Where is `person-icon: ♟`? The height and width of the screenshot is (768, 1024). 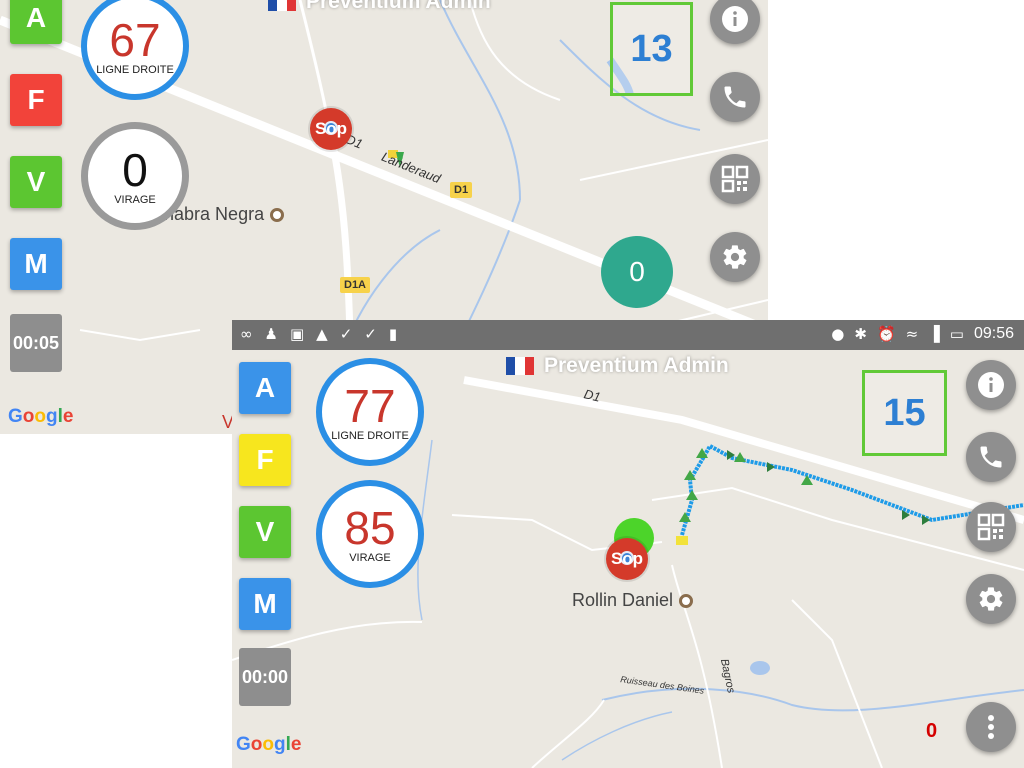
person-icon: ♟ is located at coordinates (271, 334).